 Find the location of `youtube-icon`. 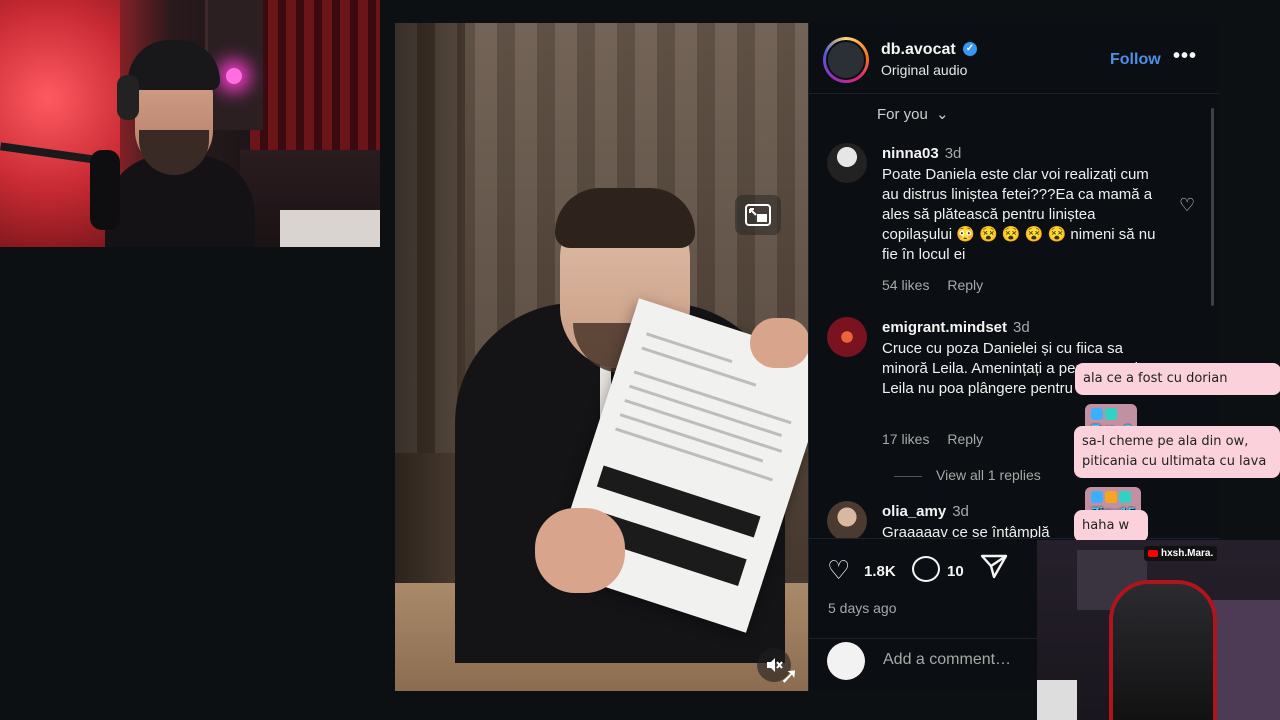

youtube-icon is located at coordinates (1153, 553).